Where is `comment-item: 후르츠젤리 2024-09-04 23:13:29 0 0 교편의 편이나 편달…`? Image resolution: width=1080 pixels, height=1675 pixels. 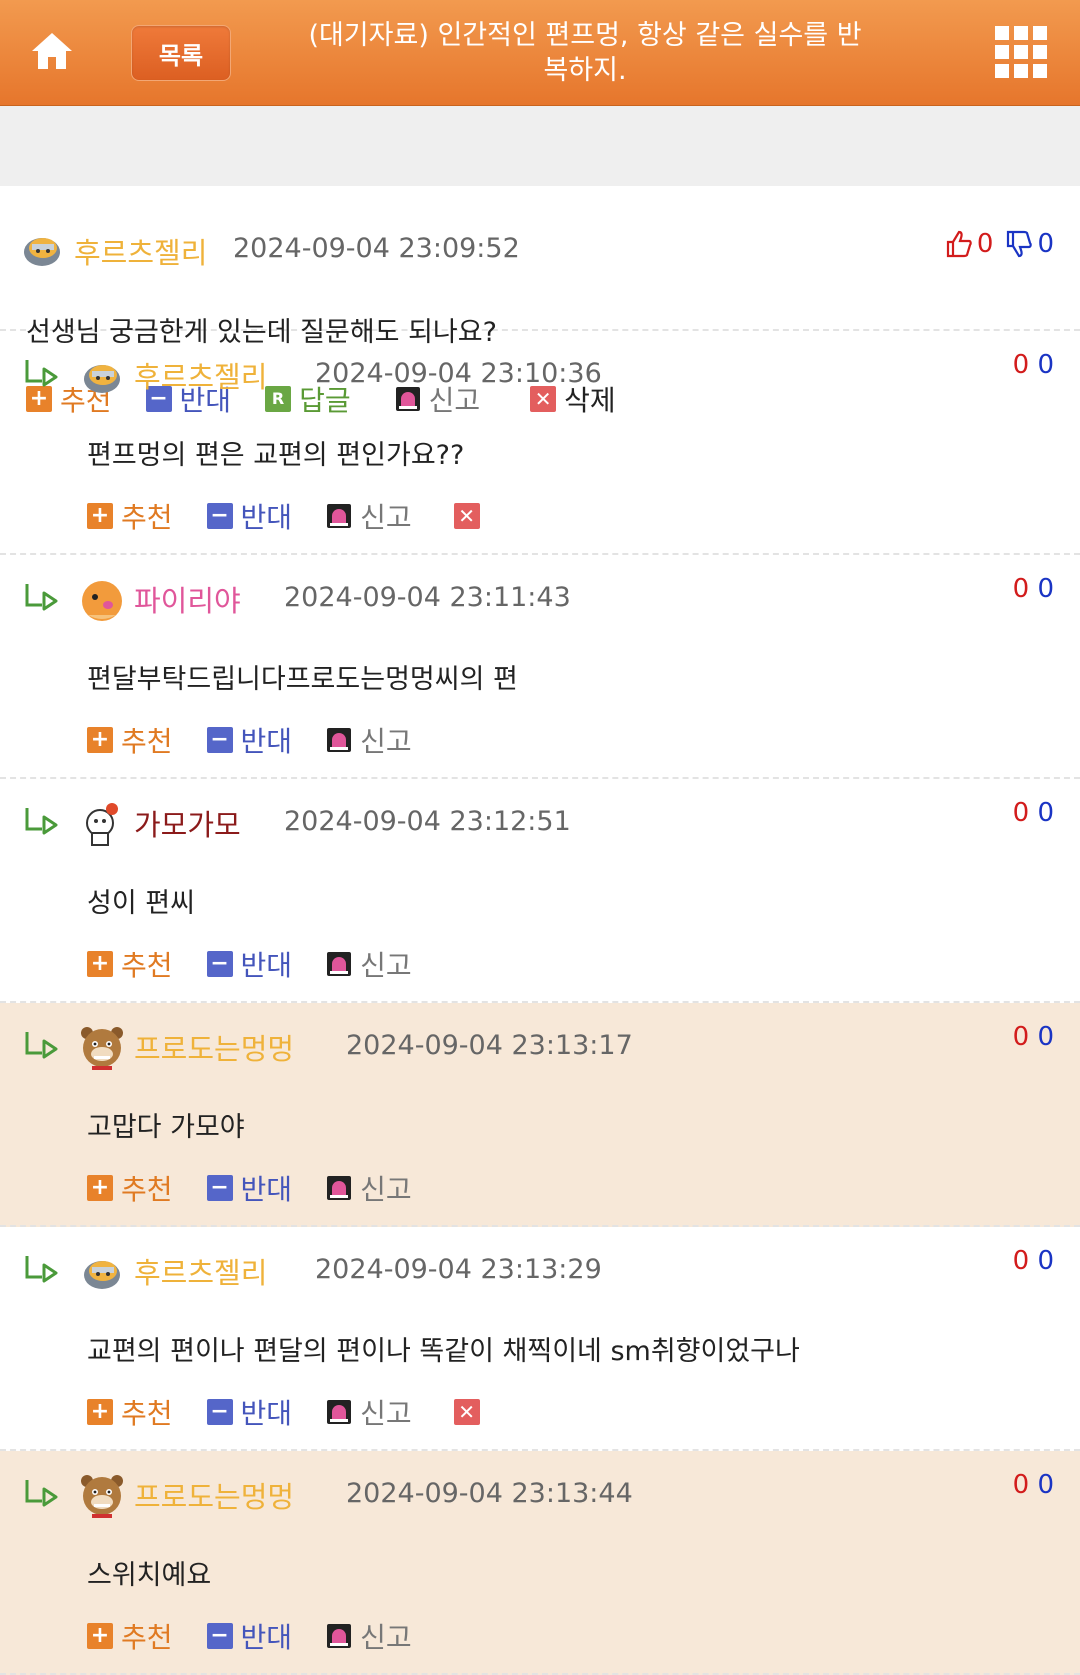 comment-item: 후르츠젤리 2024-09-04 23:13:29 0 0 교편의 편이나 편달… is located at coordinates (540, 1339).